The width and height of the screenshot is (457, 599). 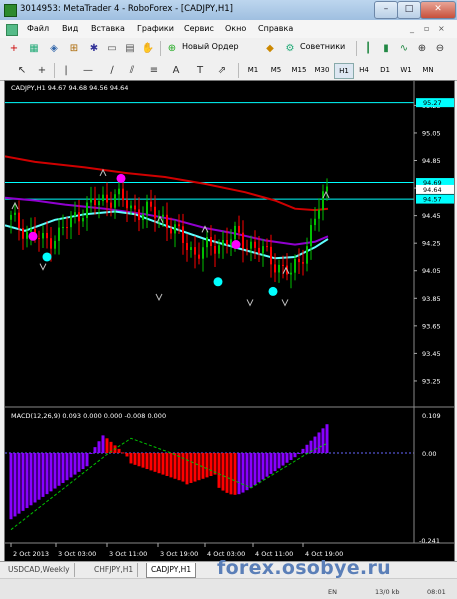 What do you see at coordinates (253, 70) in the screenshot?
I see `timeframe-m1: M1` at bounding box center [253, 70].